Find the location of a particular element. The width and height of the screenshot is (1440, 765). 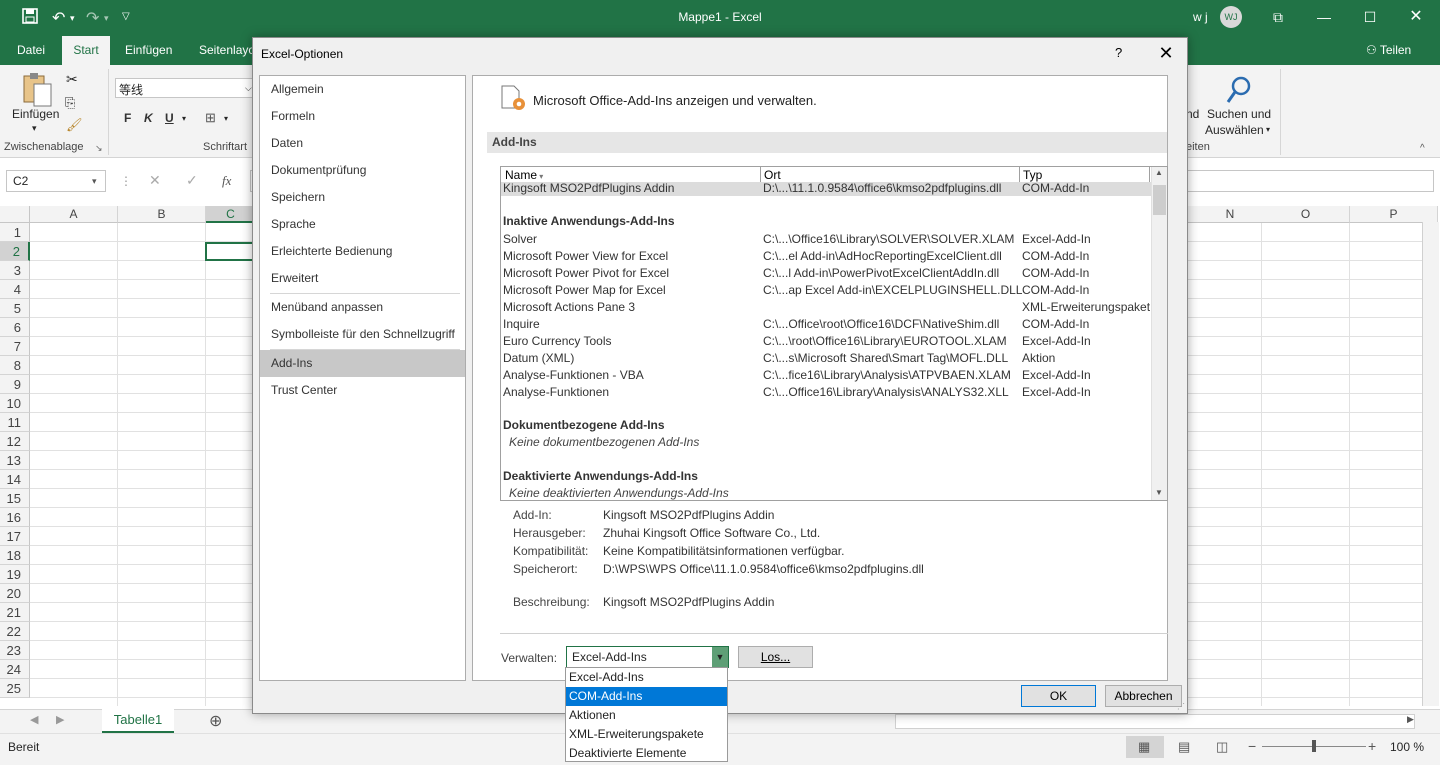

row-header: 15 is located at coordinates (15, 498).